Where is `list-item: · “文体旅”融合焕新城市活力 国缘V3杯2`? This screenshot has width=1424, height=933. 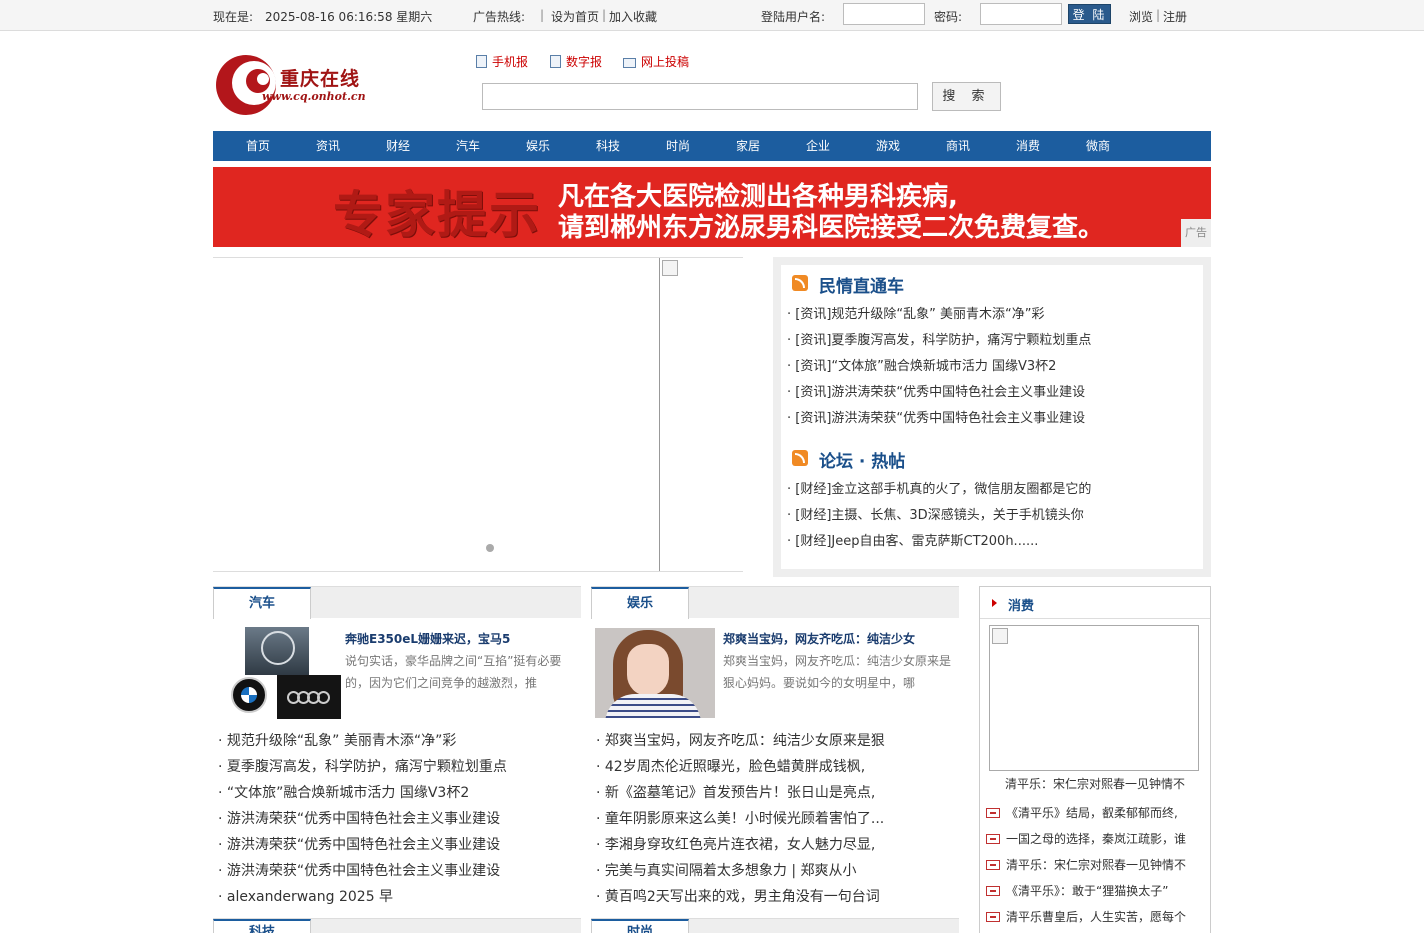 list-item: · “文体旅”融合焕新城市活力 国缘V3杯2 is located at coordinates (398, 793).